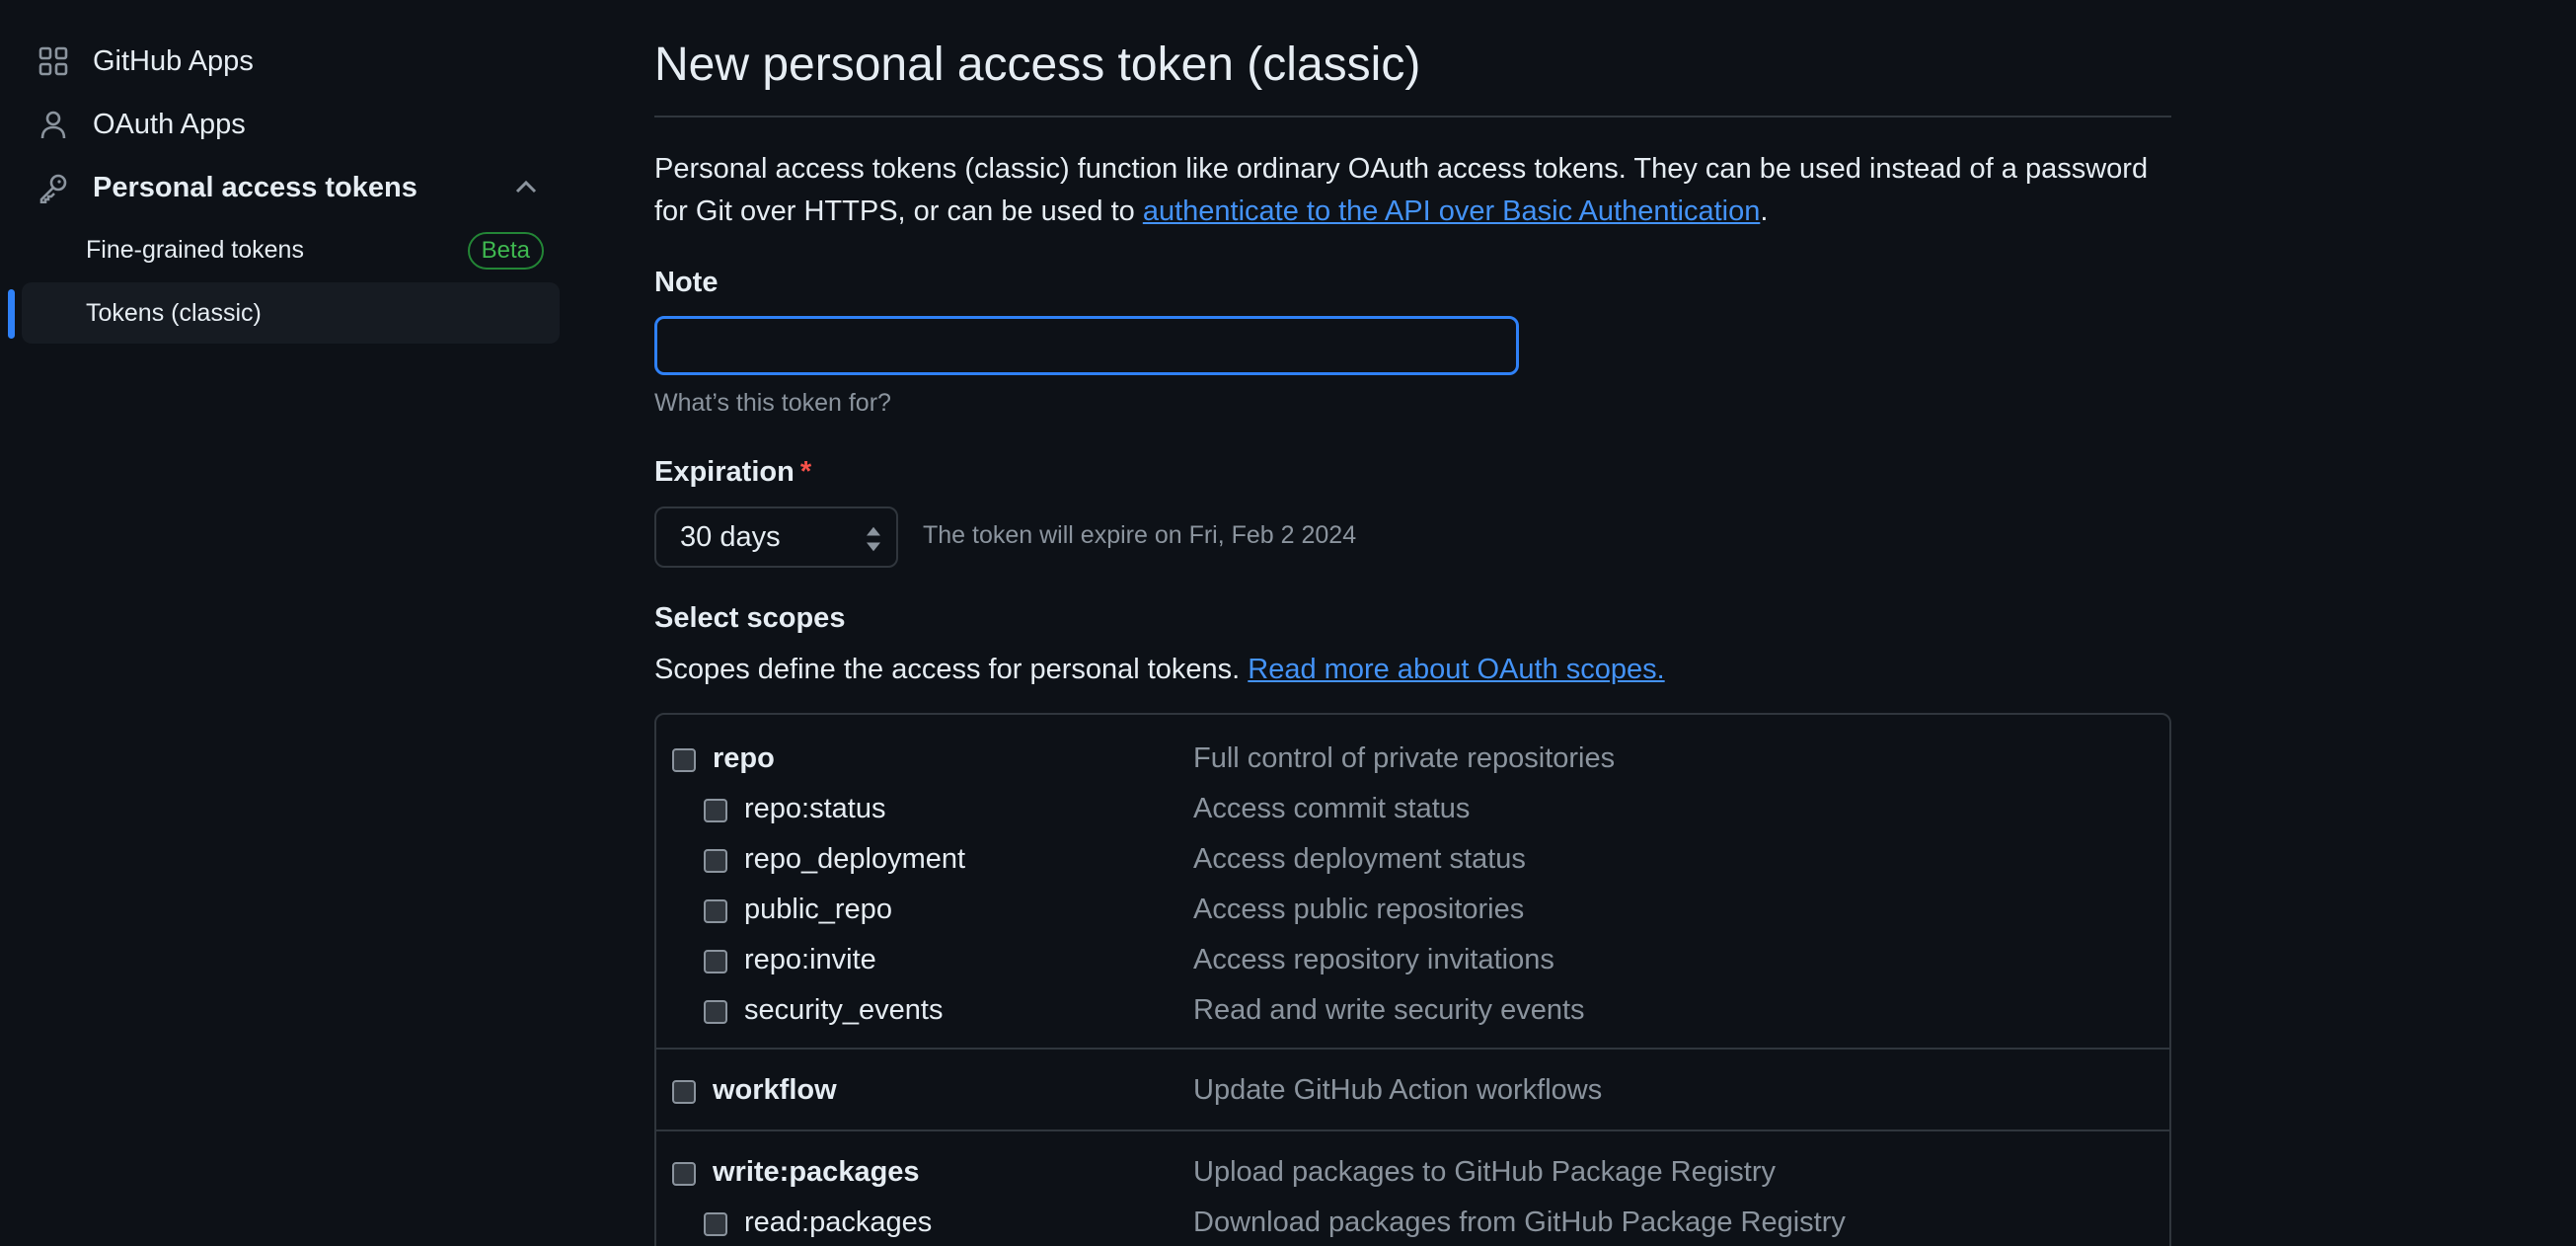 The width and height of the screenshot is (2576, 1246). What do you see at coordinates (291, 124) in the screenshot?
I see `sidebar-item-oauth-apps: OAuth Apps` at bounding box center [291, 124].